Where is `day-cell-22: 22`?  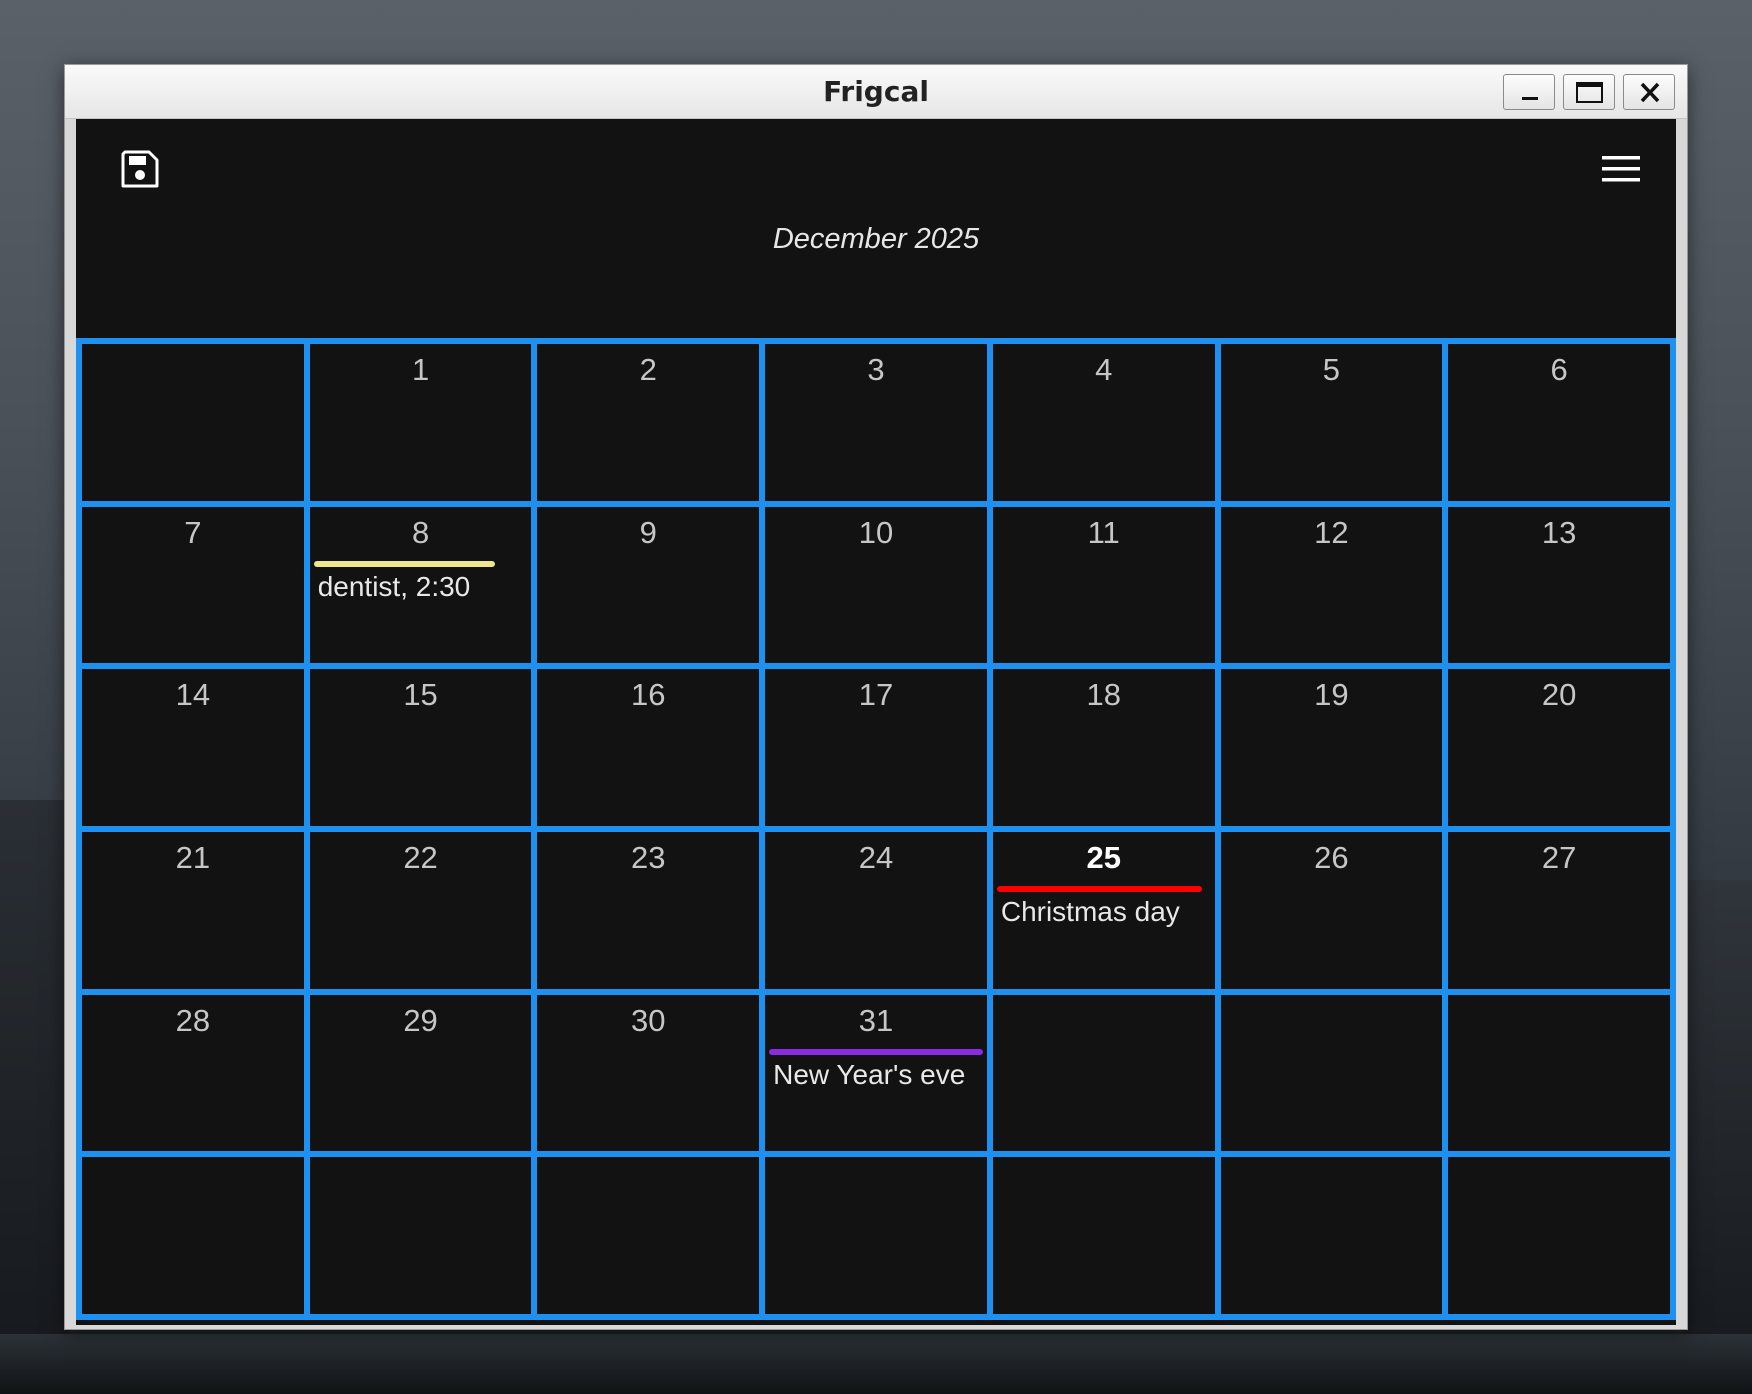 day-cell-22: 22 is located at coordinates (420, 910).